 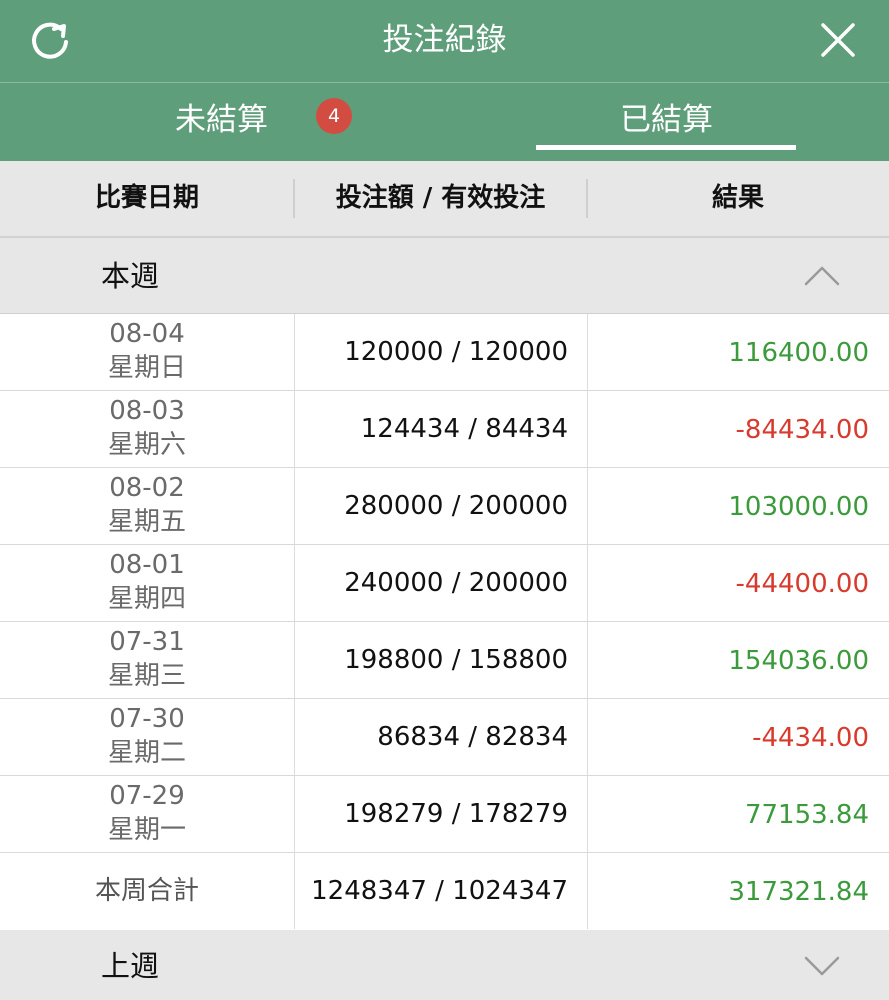 I want to click on tab-settled: 已結算, so click(x=666, y=122).